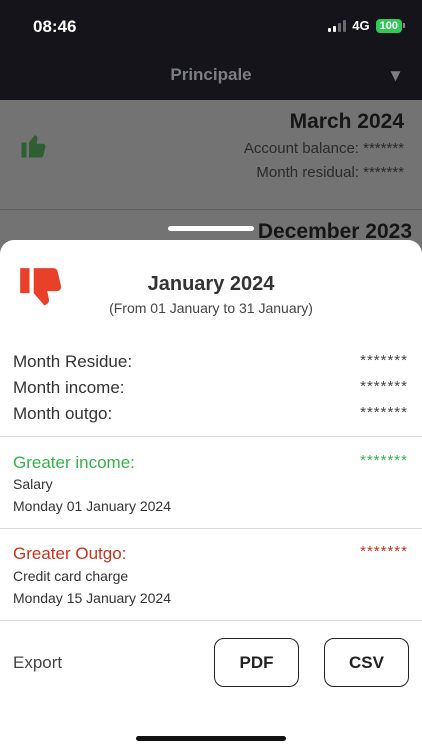  Describe the element at coordinates (211, 228) in the screenshot. I see `sheet-grabber` at that location.